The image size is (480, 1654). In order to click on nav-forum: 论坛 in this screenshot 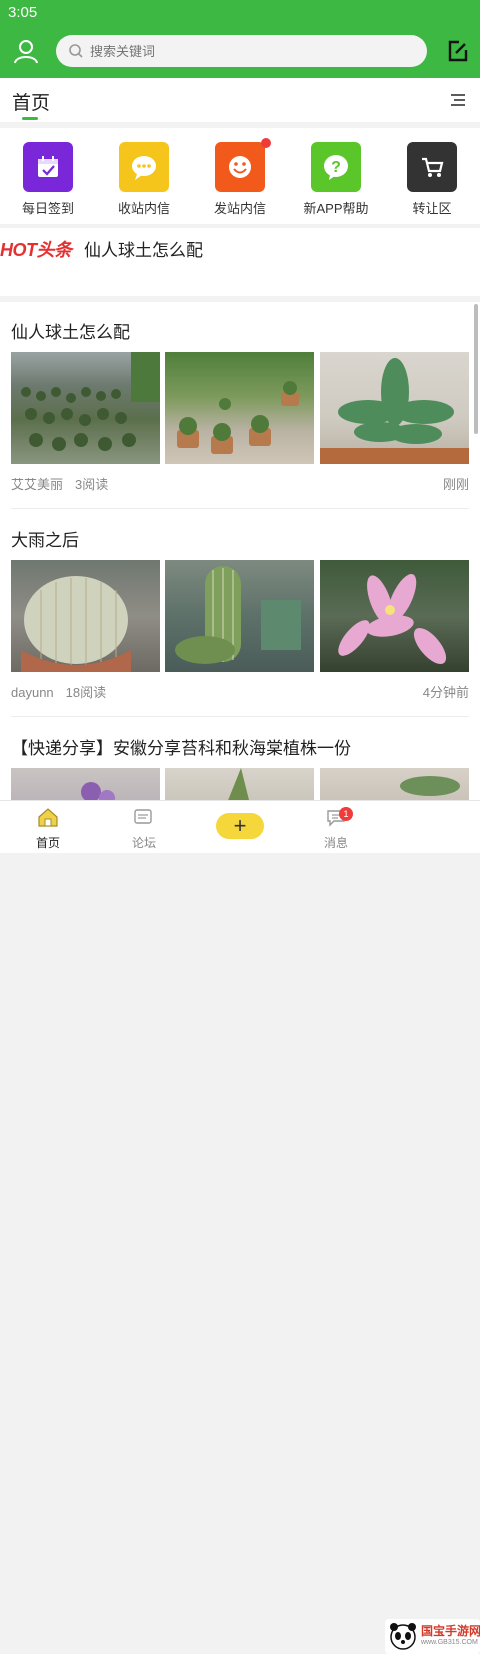, I will do `click(144, 829)`.